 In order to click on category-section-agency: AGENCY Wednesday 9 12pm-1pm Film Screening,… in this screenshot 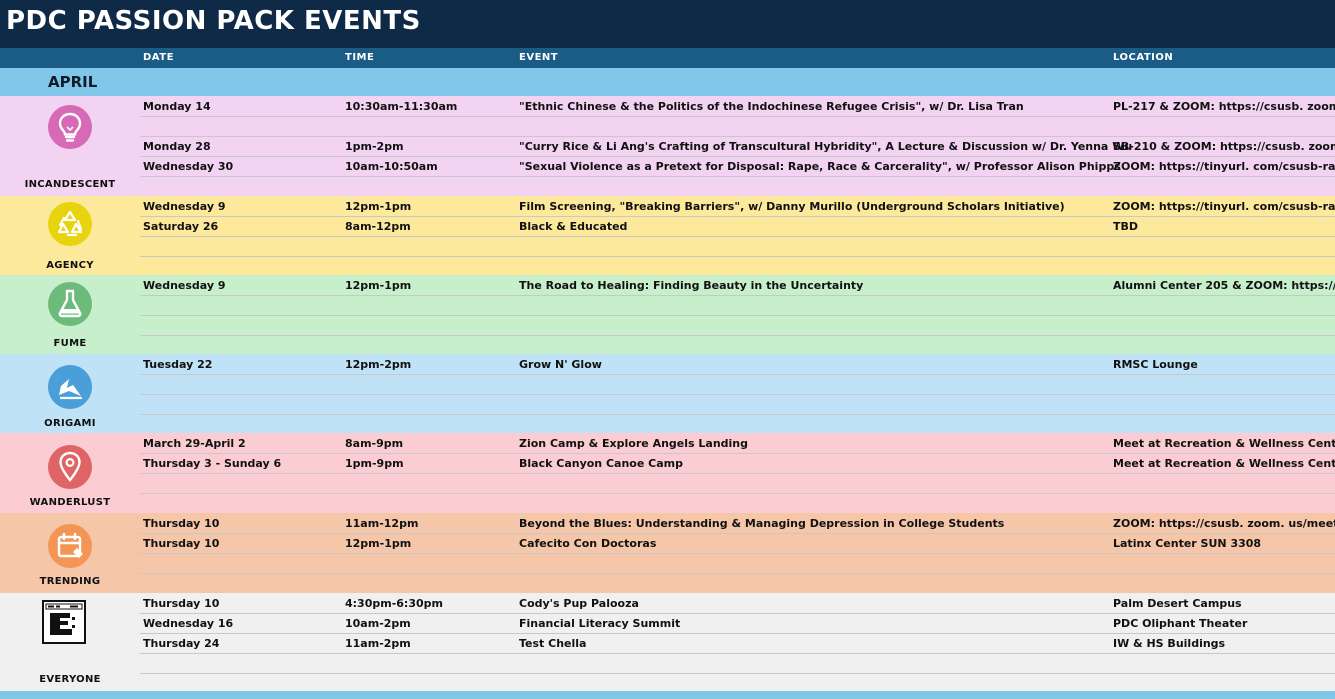, I will do `click(667, 235)`.